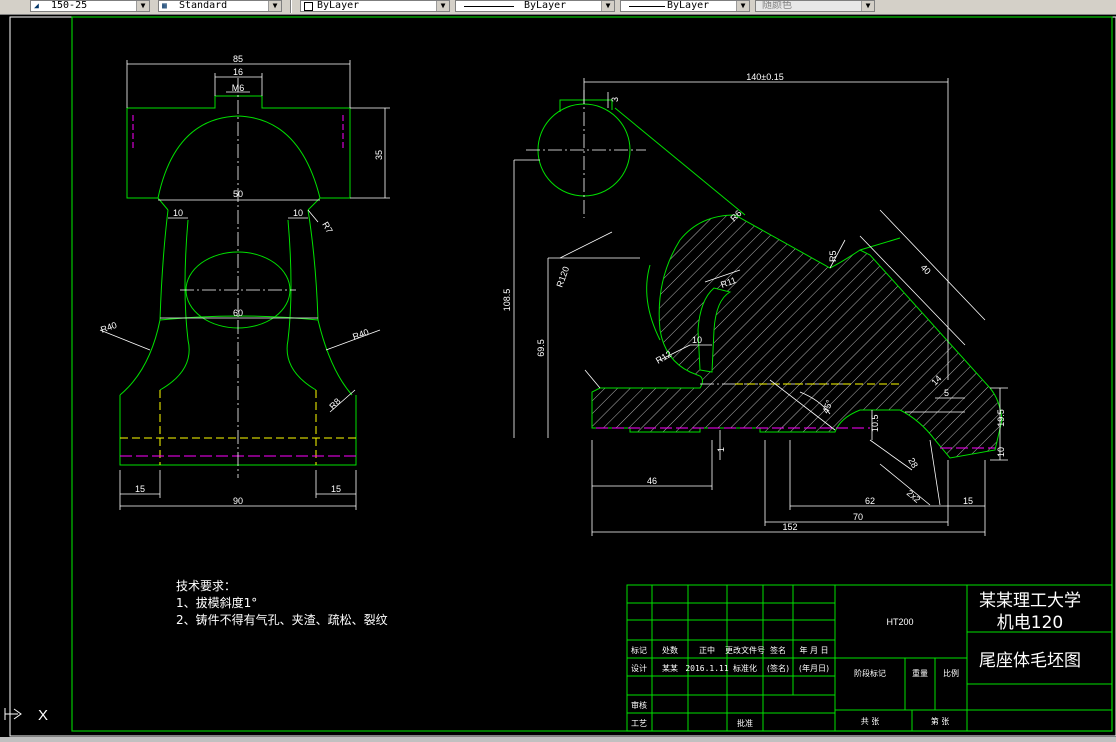 The width and height of the screenshot is (1116, 742). I want to click on dim-19-5: 19.5, so click(1001, 418).